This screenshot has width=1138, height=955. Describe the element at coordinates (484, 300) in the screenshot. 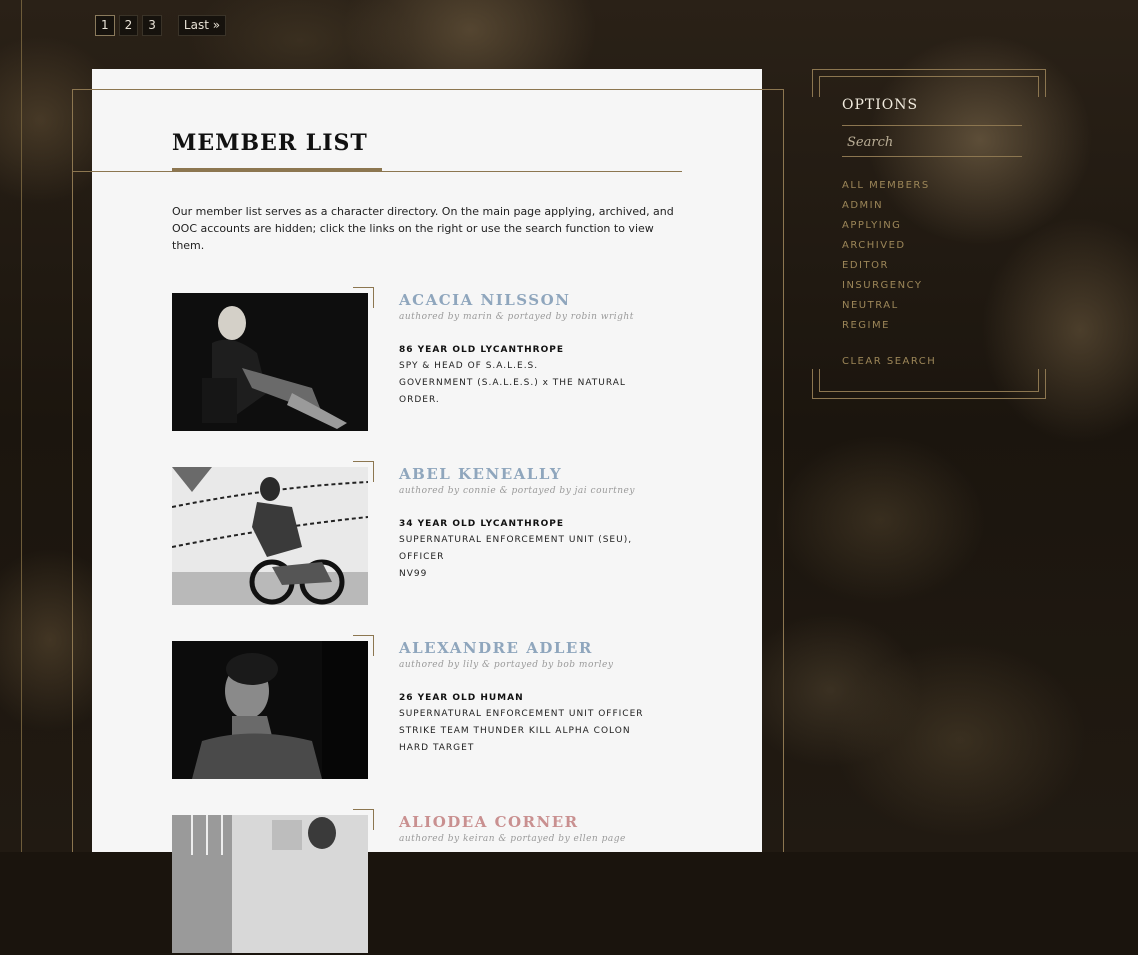

I see `member-name: ACACIA NILSSON` at that location.